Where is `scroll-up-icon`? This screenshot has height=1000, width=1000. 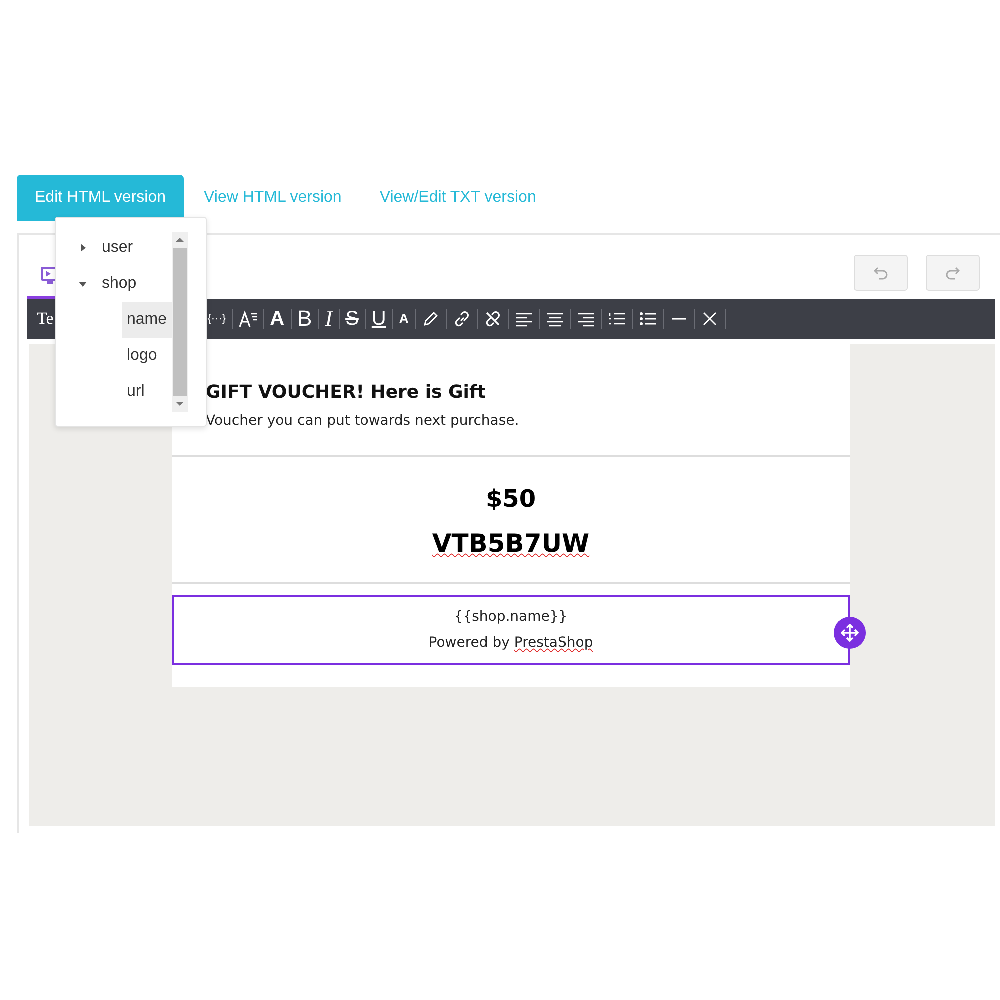
scroll-up-icon is located at coordinates (180, 240).